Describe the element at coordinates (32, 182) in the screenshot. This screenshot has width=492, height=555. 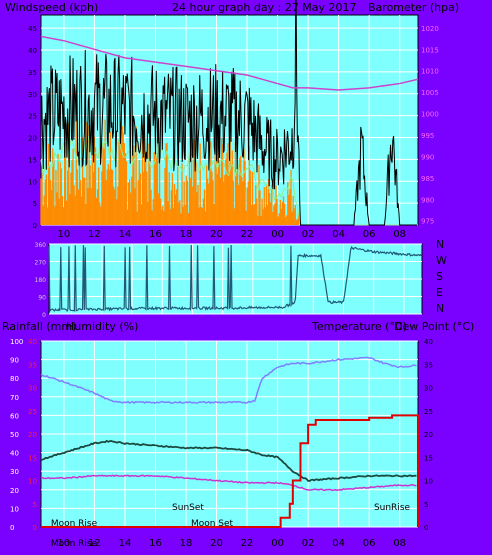
I see `wind-tick-label: 10` at that location.